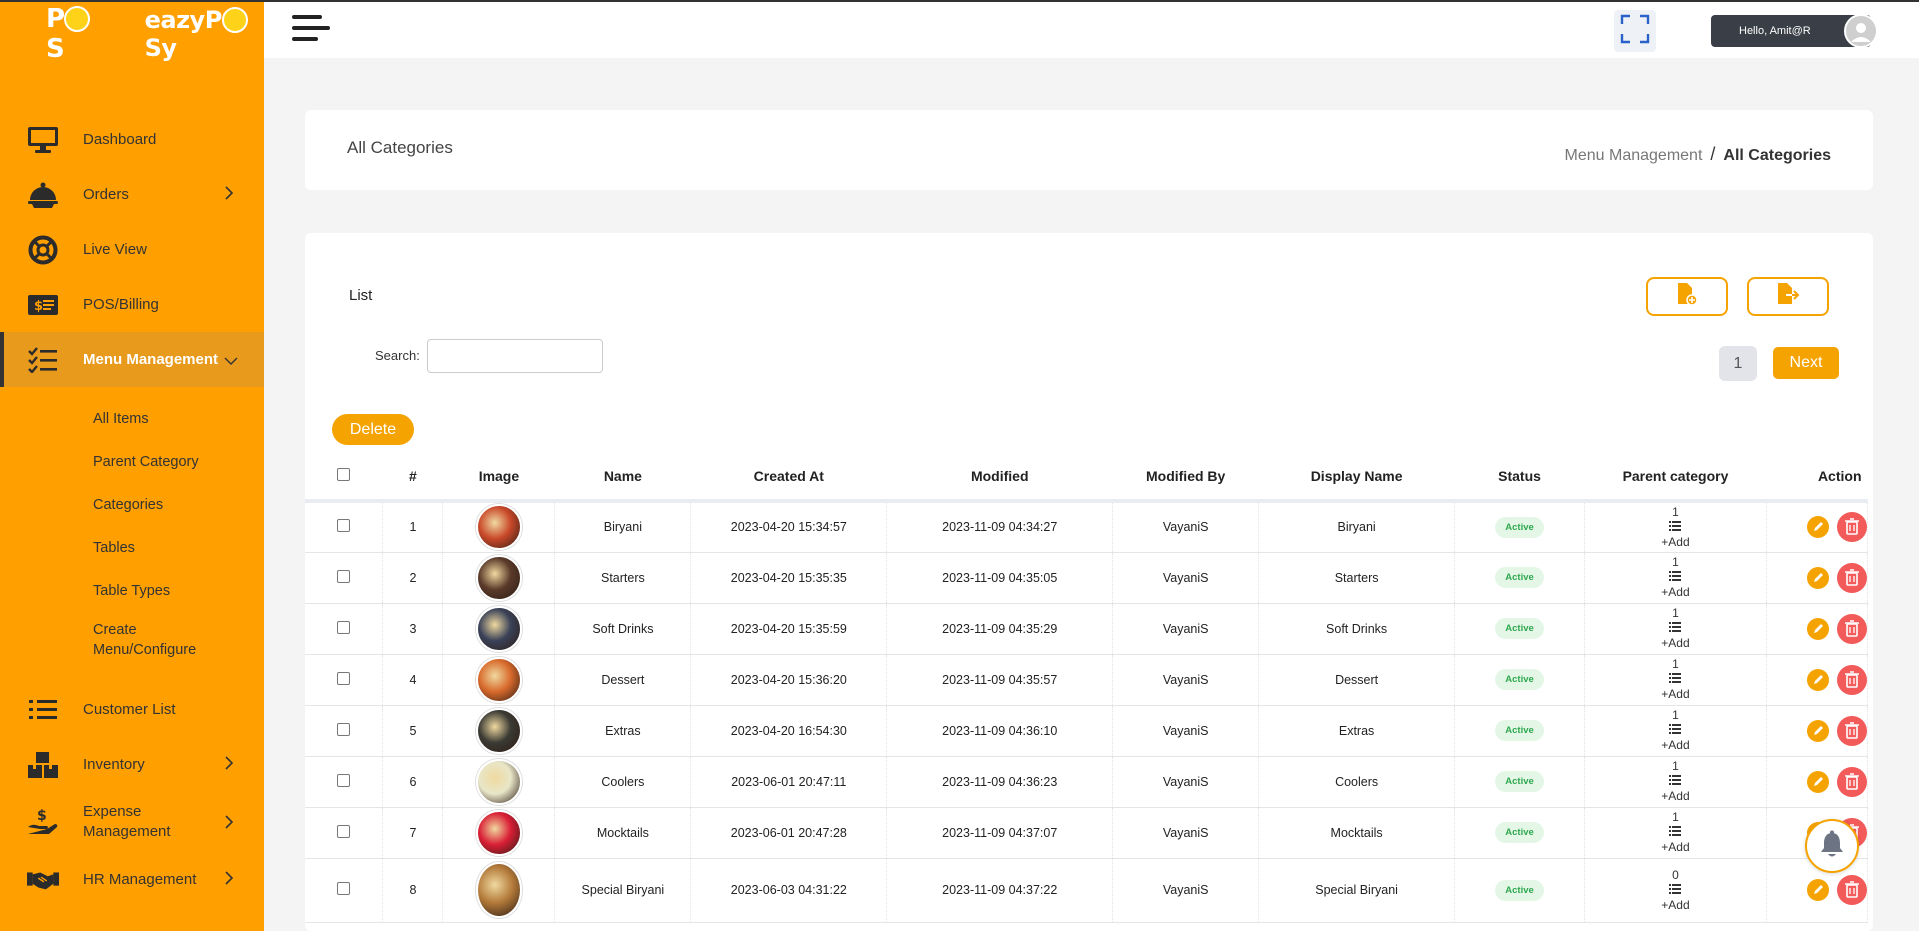 Image resolution: width=1919 pixels, height=931 pixels. I want to click on column-header: Image, so click(498, 478).